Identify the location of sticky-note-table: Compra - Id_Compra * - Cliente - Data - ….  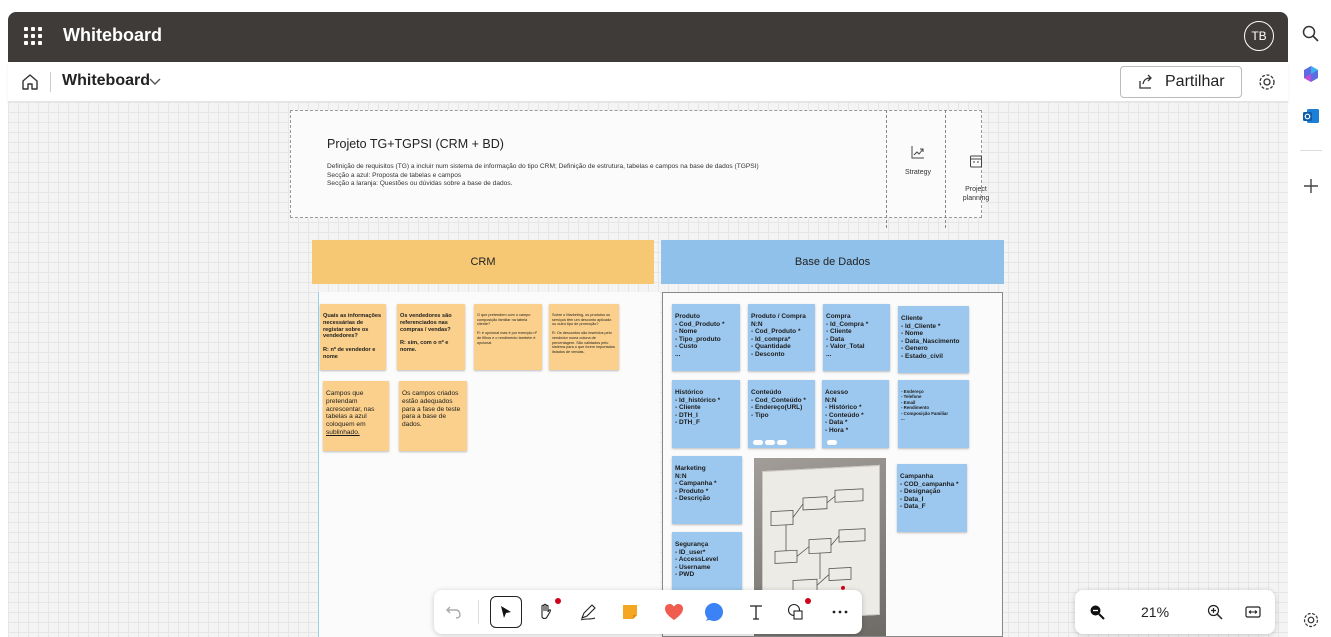
(856, 337).